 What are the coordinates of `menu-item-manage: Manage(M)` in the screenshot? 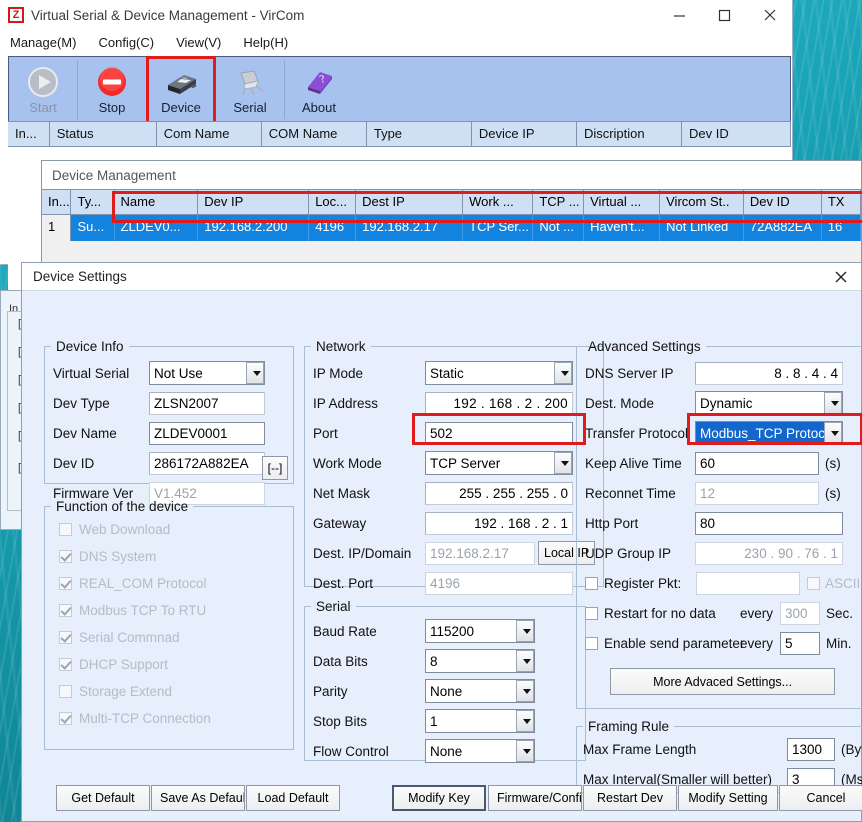 It's located at (43, 42).